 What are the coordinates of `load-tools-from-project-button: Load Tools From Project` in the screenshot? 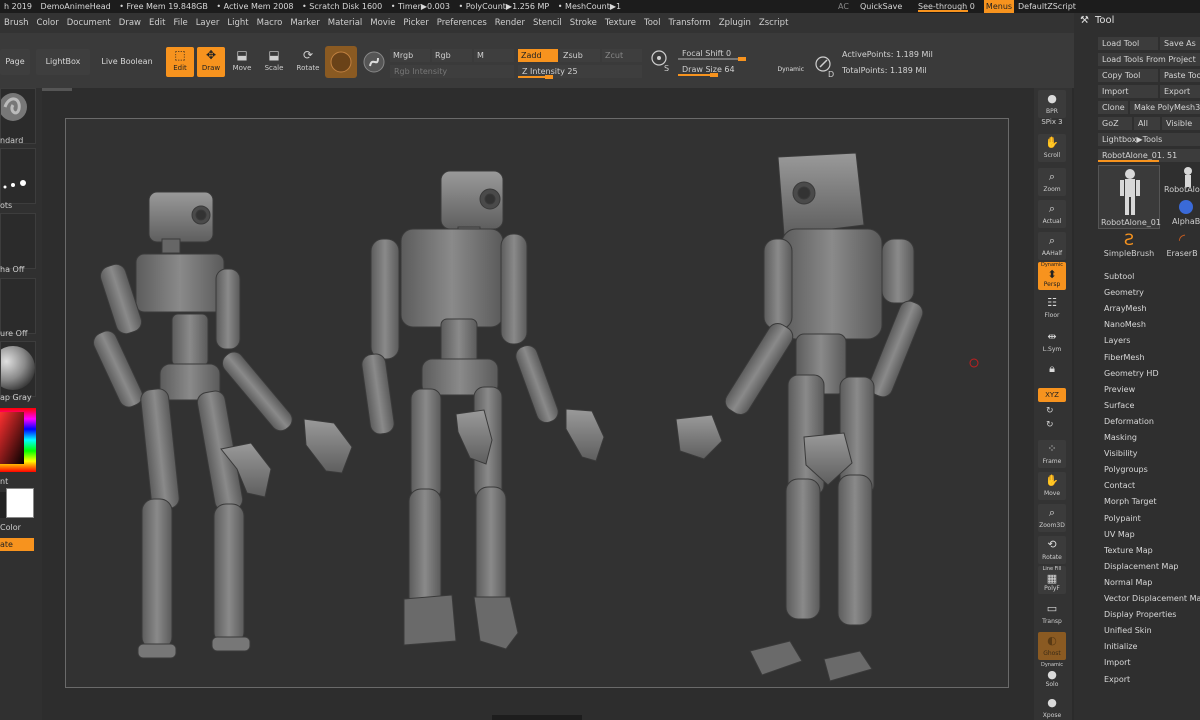 It's located at (1149, 59).